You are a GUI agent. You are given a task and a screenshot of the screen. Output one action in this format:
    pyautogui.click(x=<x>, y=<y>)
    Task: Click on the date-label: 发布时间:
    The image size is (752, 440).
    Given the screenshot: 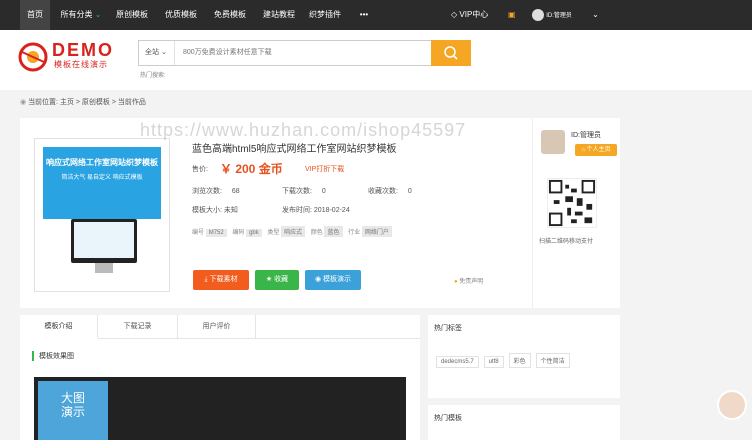 What is the action you would take?
    pyautogui.click(x=297, y=210)
    